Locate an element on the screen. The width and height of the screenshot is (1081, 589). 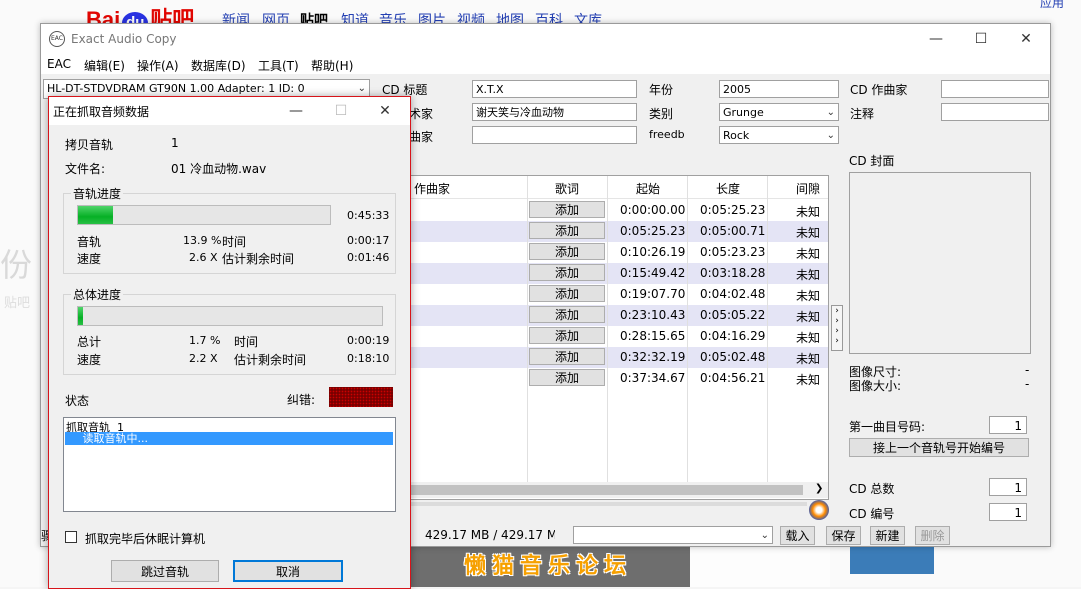
menu-tools: 工具(T) is located at coordinates (278, 65).